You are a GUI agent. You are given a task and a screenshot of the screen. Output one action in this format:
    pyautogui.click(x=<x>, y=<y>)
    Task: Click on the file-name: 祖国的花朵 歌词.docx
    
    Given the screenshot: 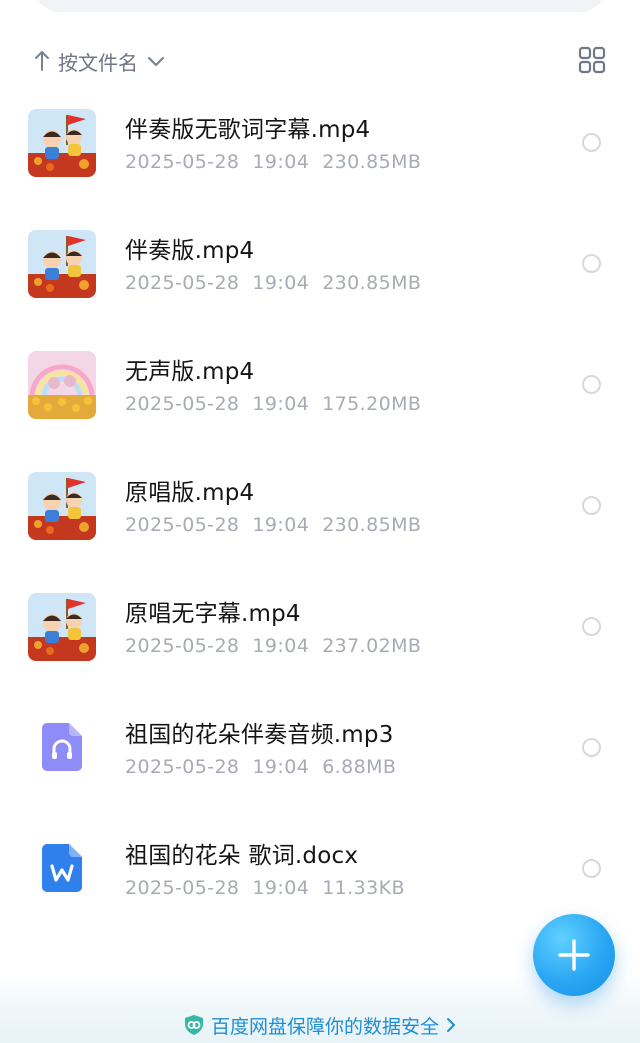 What is the action you would take?
    pyautogui.click(x=242, y=856)
    